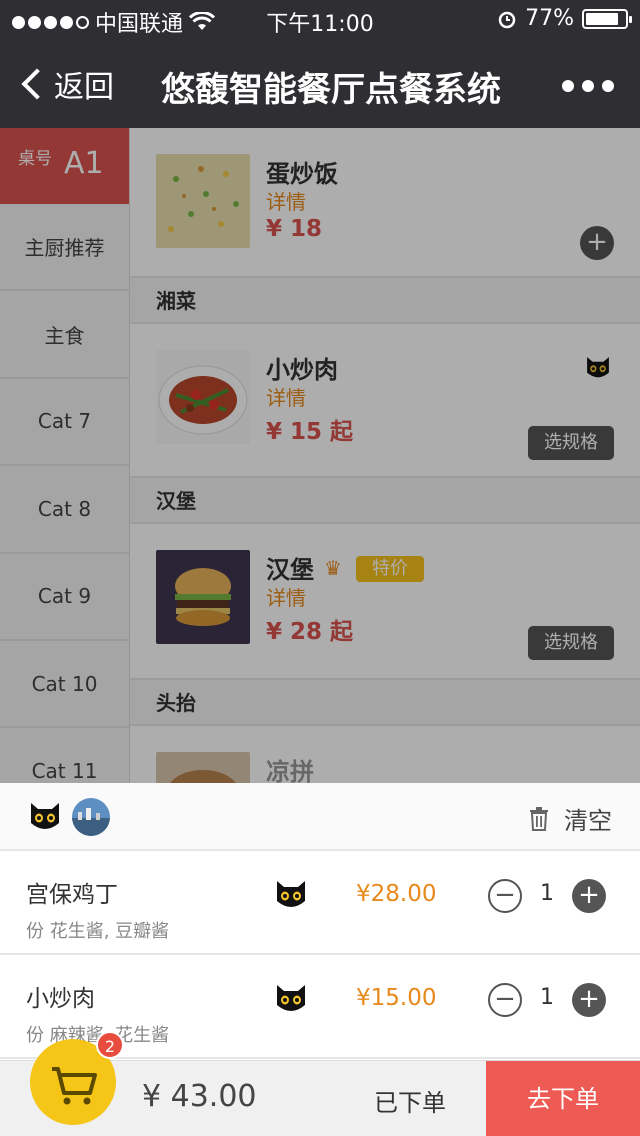  What do you see at coordinates (294, 229) in the screenshot?
I see `dish-price: ¥ 18` at bounding box center [294, 229].